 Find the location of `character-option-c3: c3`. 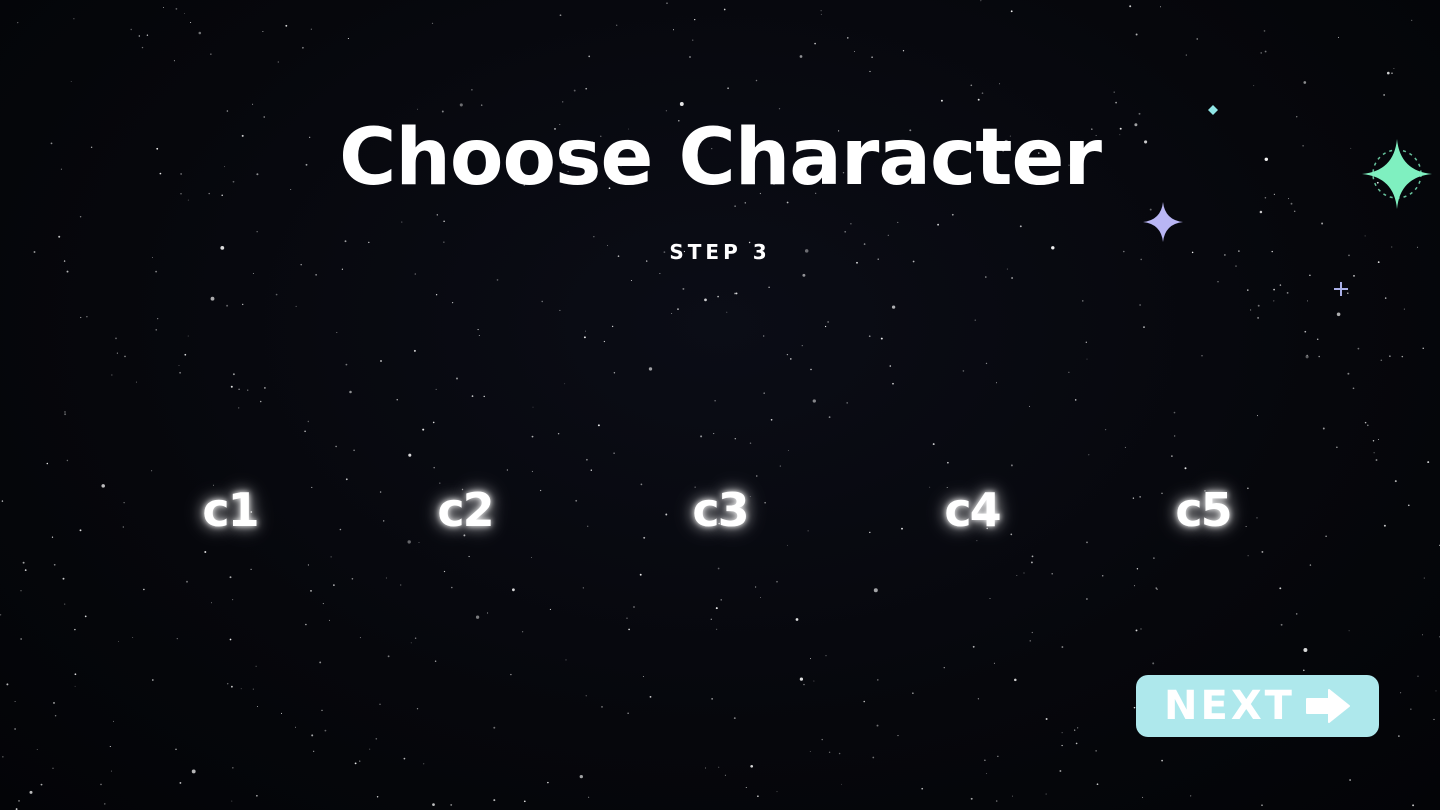

character-option-c3: c3 is located at coordinates (720, 510).